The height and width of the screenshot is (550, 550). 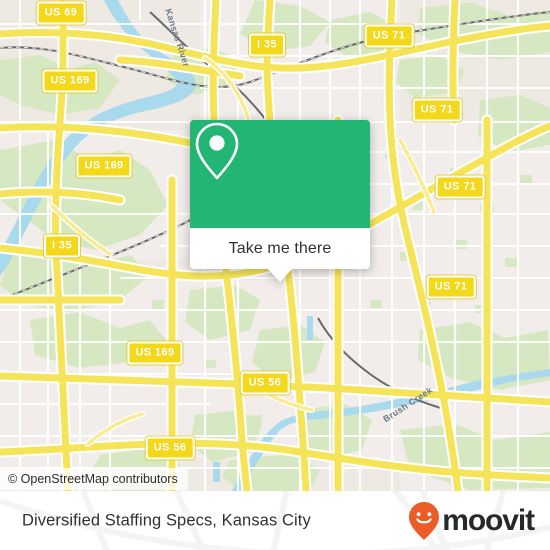 I want to click on moovit-wordmark: moovit, so click(x=488, y=520).